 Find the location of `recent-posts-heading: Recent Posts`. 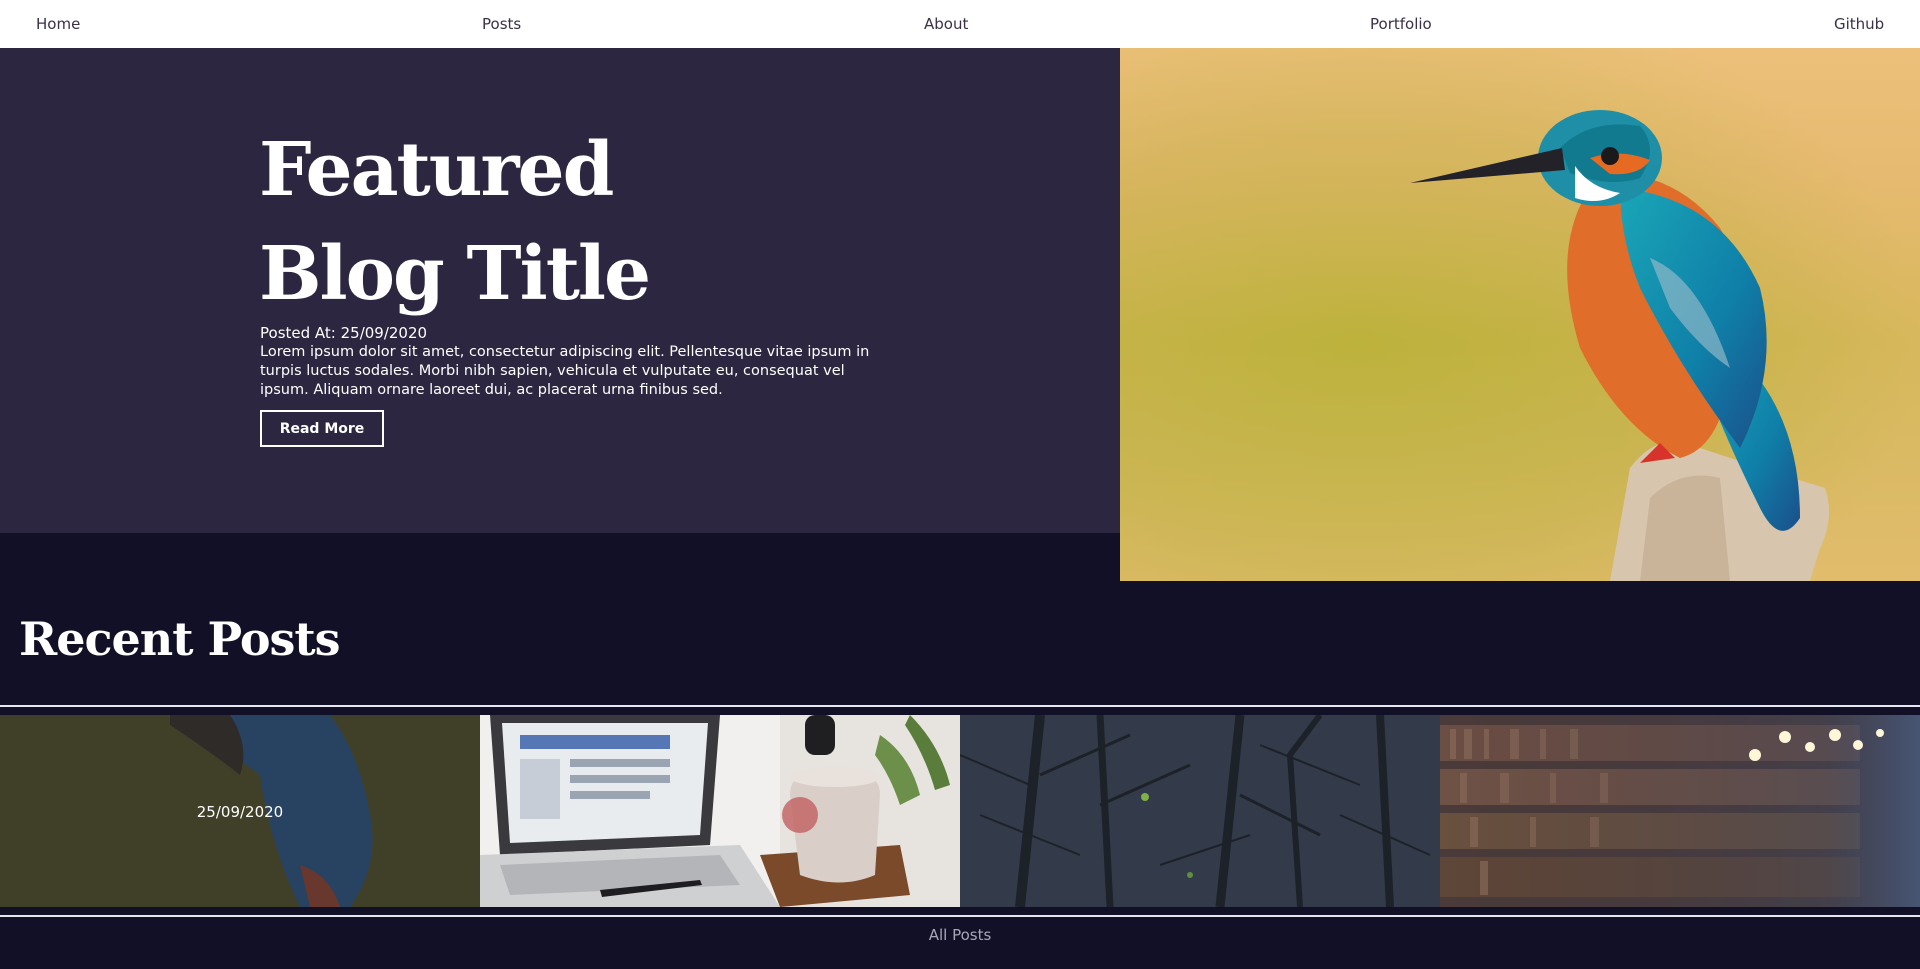

recent-posts-heading: Recent Posts is located at coordinates (180, 639).